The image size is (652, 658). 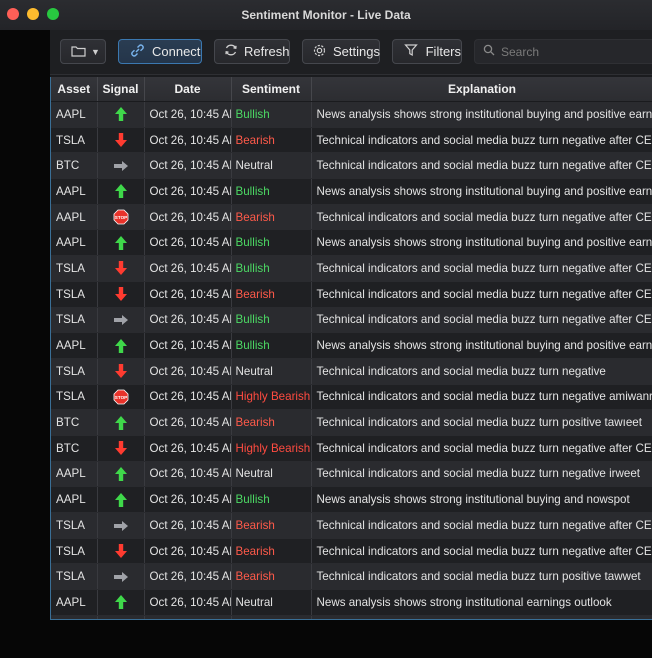 I want to click on folder-dropdown-button: ▼, so click(x=83, y=51).